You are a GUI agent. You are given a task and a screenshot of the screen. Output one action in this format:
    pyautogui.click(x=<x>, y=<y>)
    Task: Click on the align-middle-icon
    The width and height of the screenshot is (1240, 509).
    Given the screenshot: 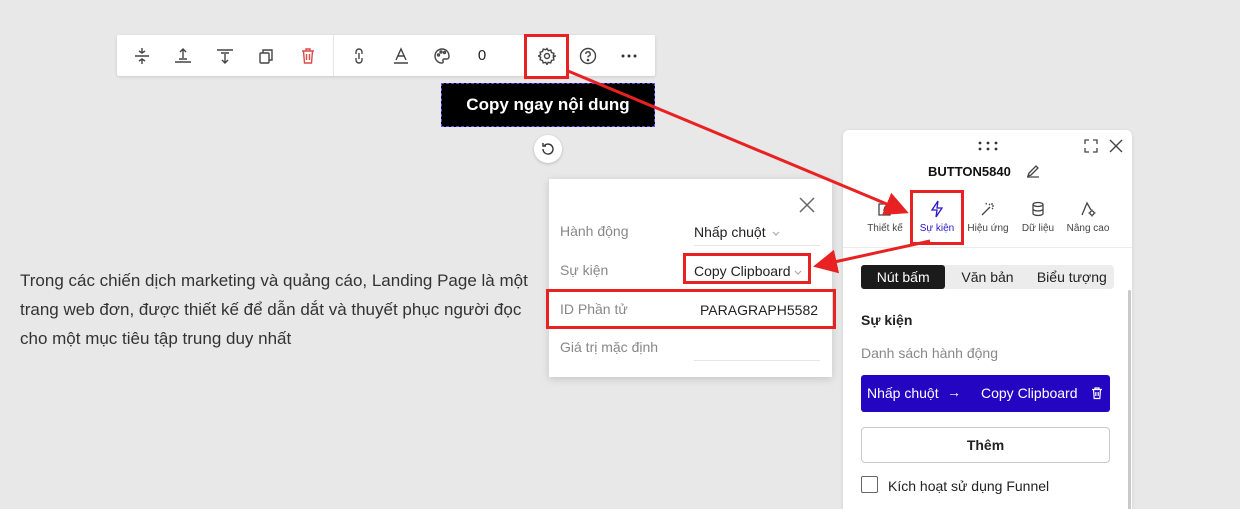 What is the action you would take?
    pyautogui.click(x=142, y=55)
    